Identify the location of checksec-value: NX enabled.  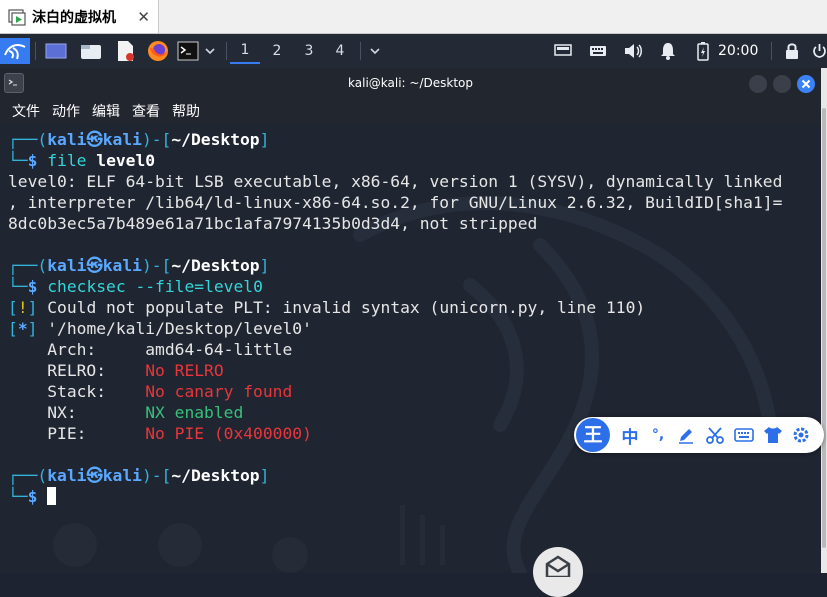
(194, 412).